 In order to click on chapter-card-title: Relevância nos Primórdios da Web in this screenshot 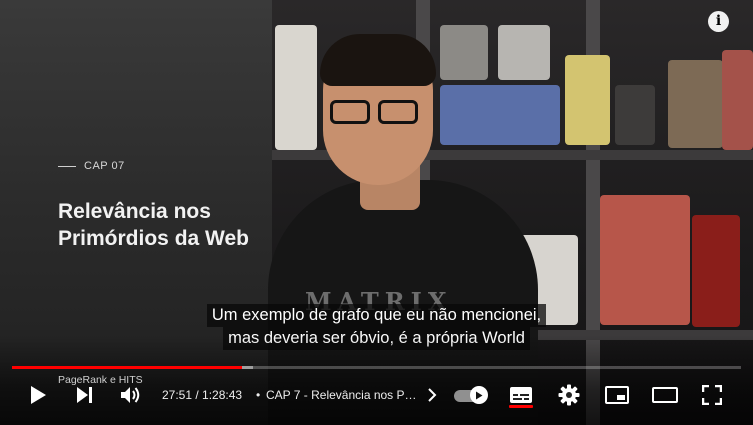, I will do `click(153, 225)`.